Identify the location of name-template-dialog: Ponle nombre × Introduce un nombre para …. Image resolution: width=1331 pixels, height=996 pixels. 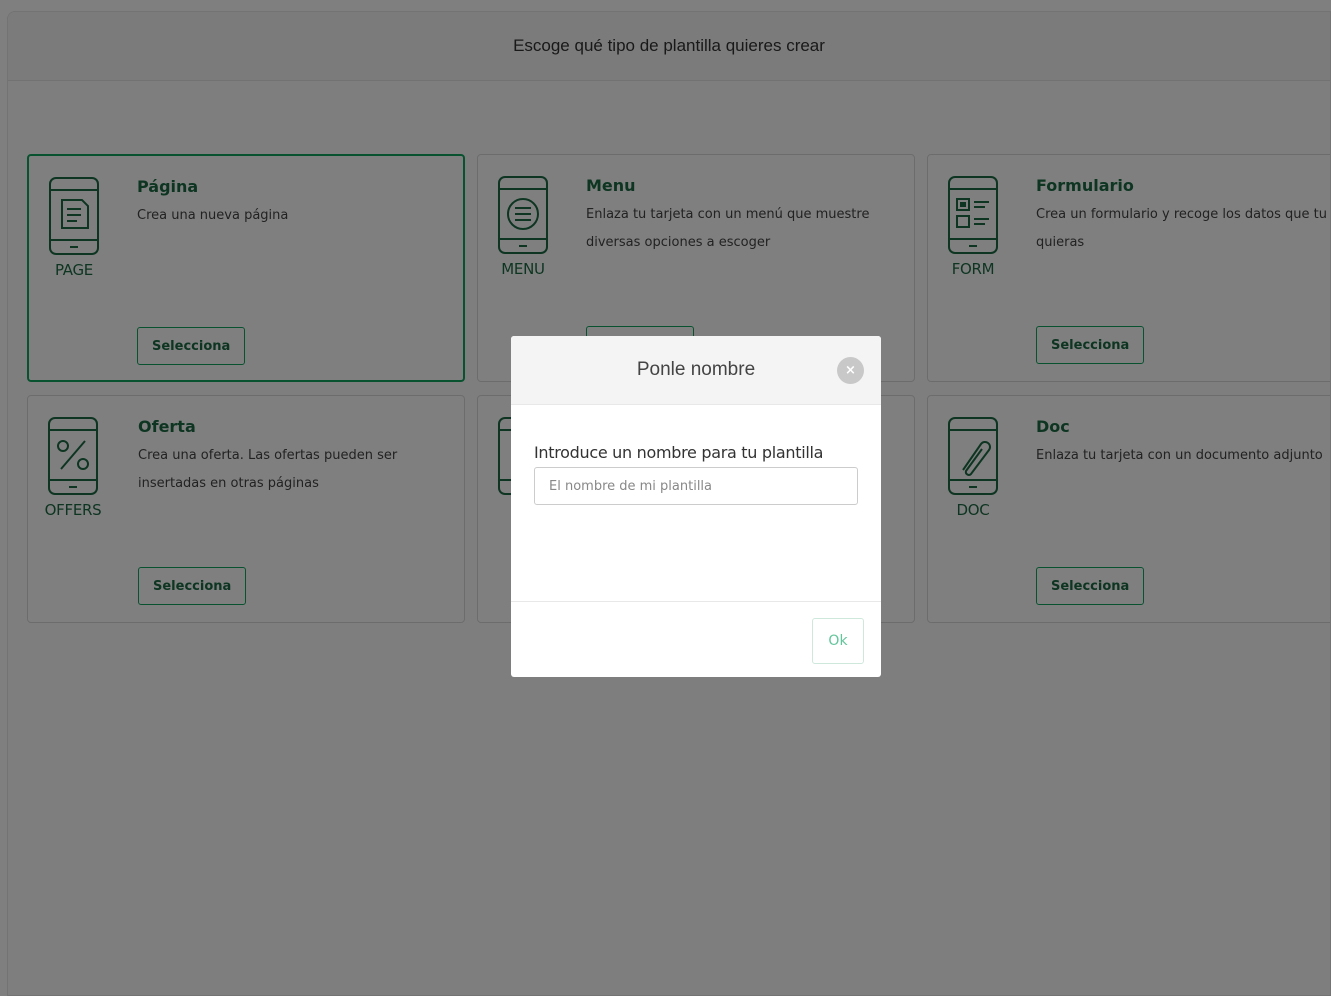
(696, 506).